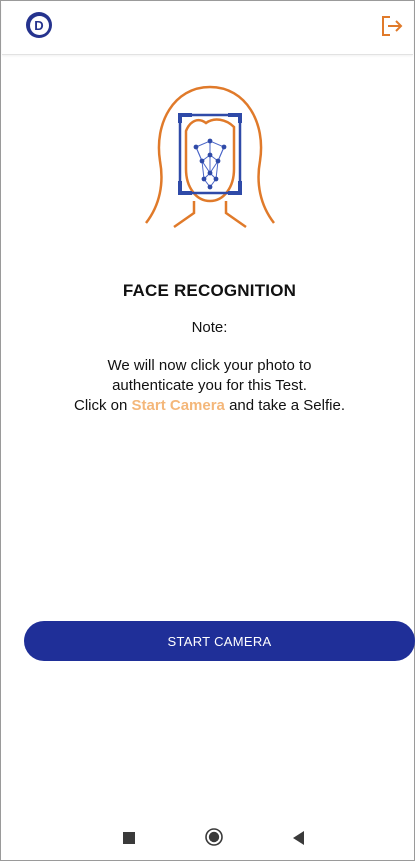 This screenshot has height=863, width=417. Describe the element at coordinates (287, 405) in the screenshot. I see `instructions-line-3-suffix: and take a Selfie.` at that location.